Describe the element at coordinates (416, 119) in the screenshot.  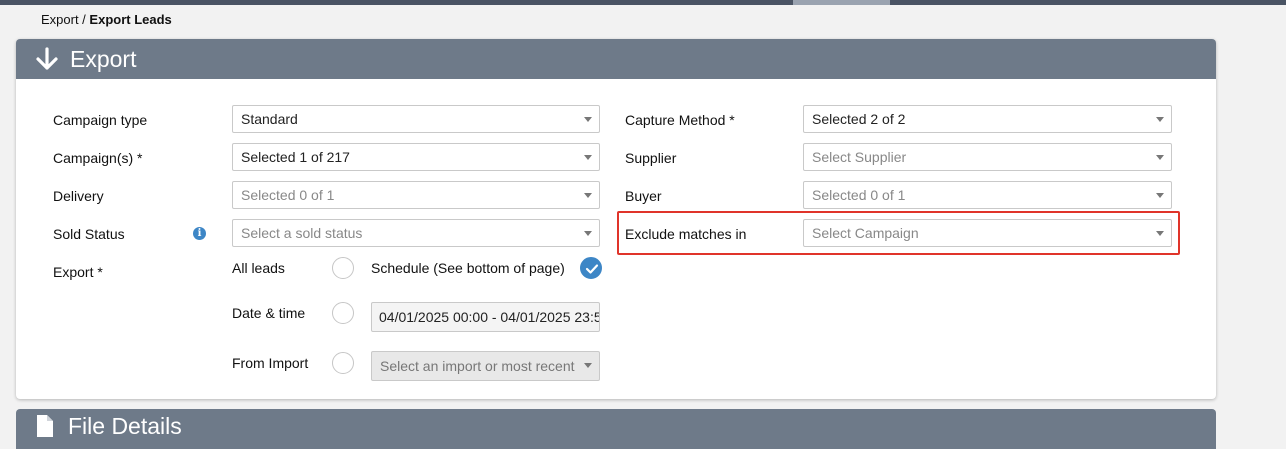
I see `campaign-type-select: Standard` at that location.